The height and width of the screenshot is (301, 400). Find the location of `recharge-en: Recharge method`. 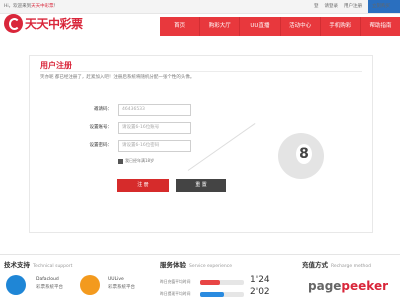

recharge-en: Recharge method is located at coordinates (351, 266).